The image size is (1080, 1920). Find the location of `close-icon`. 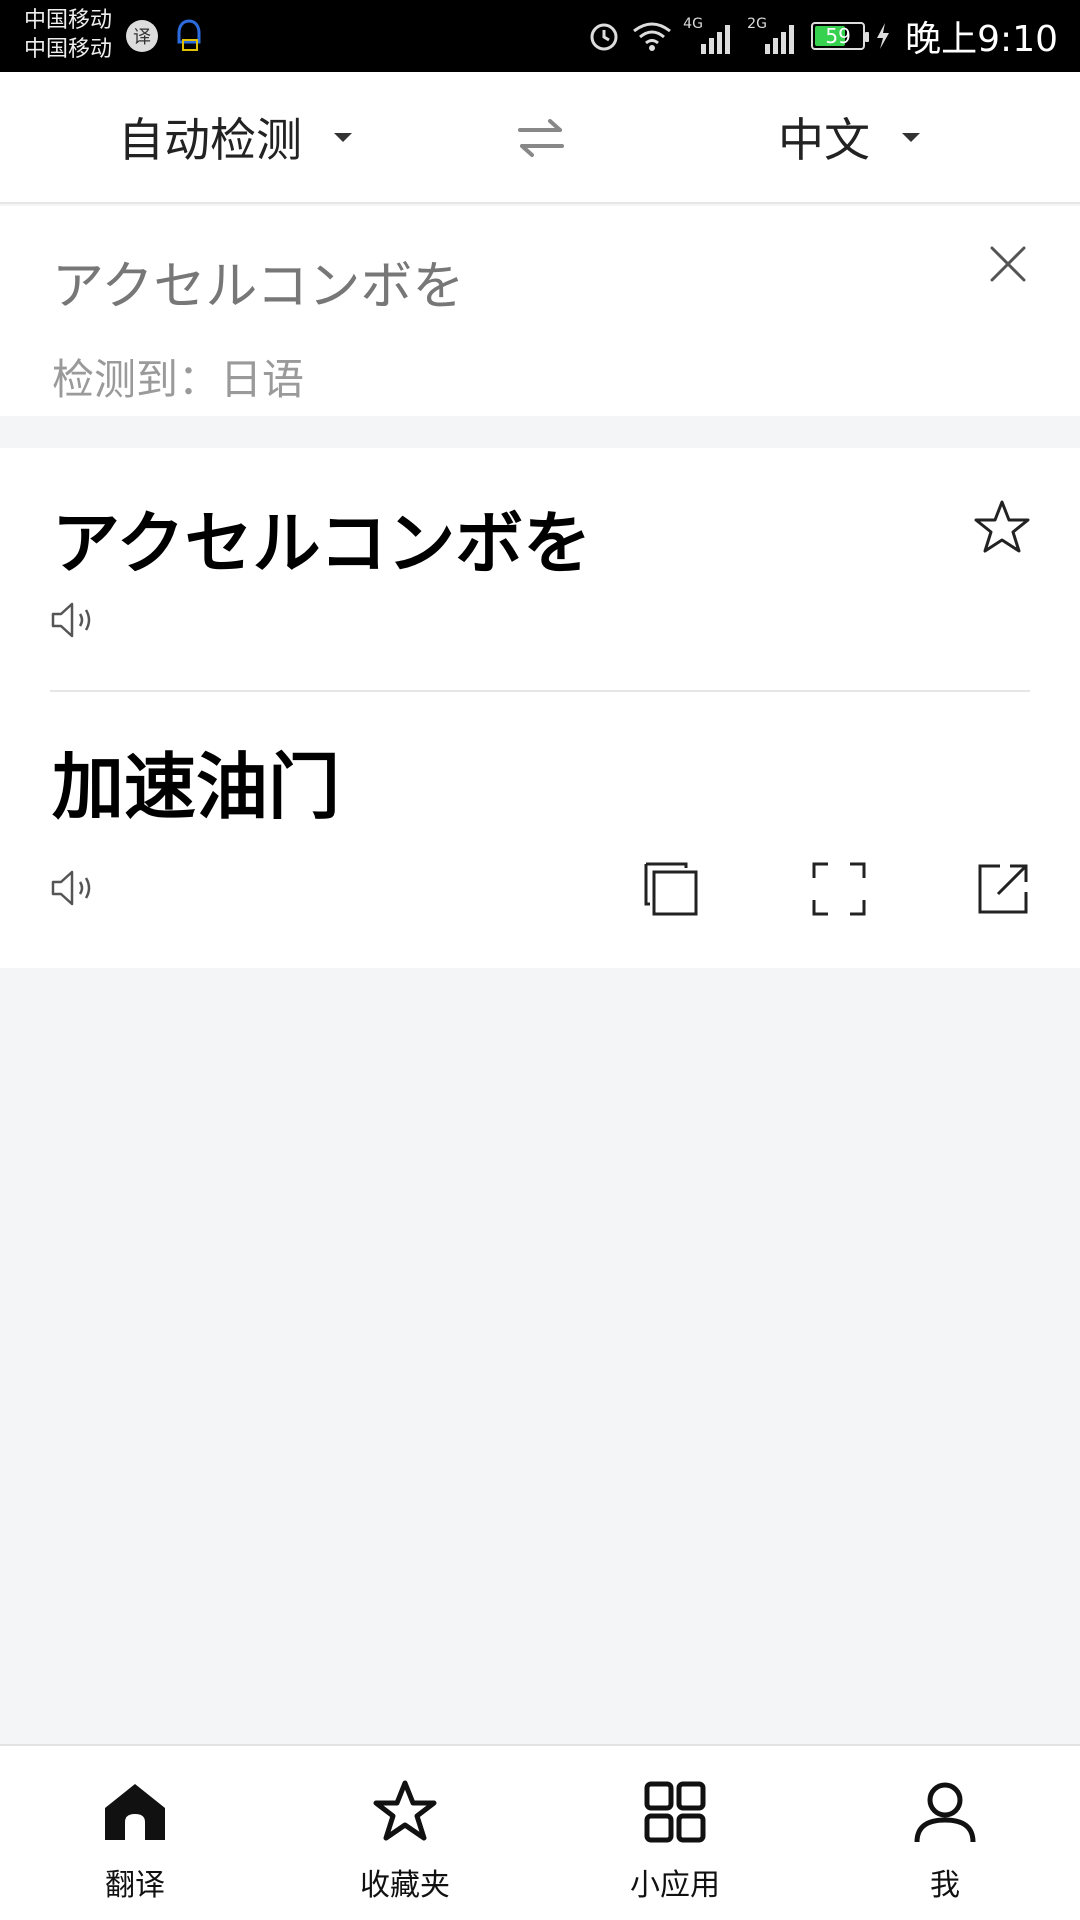

close-icon is located at coordinates (1008, 264).